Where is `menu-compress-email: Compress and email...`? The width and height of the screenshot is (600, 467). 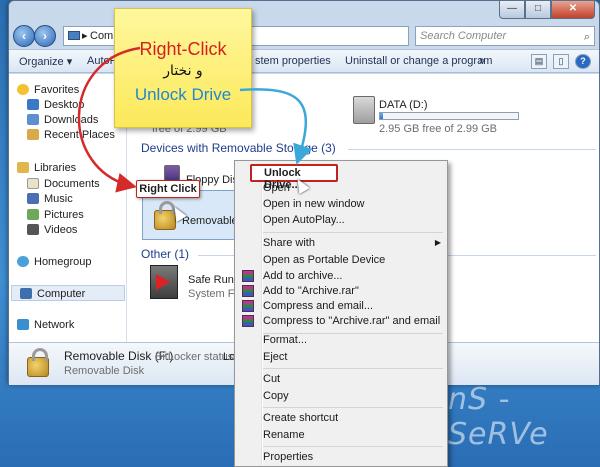 menu-compress-email: Compress and email... is located at coordinates (318, 306).